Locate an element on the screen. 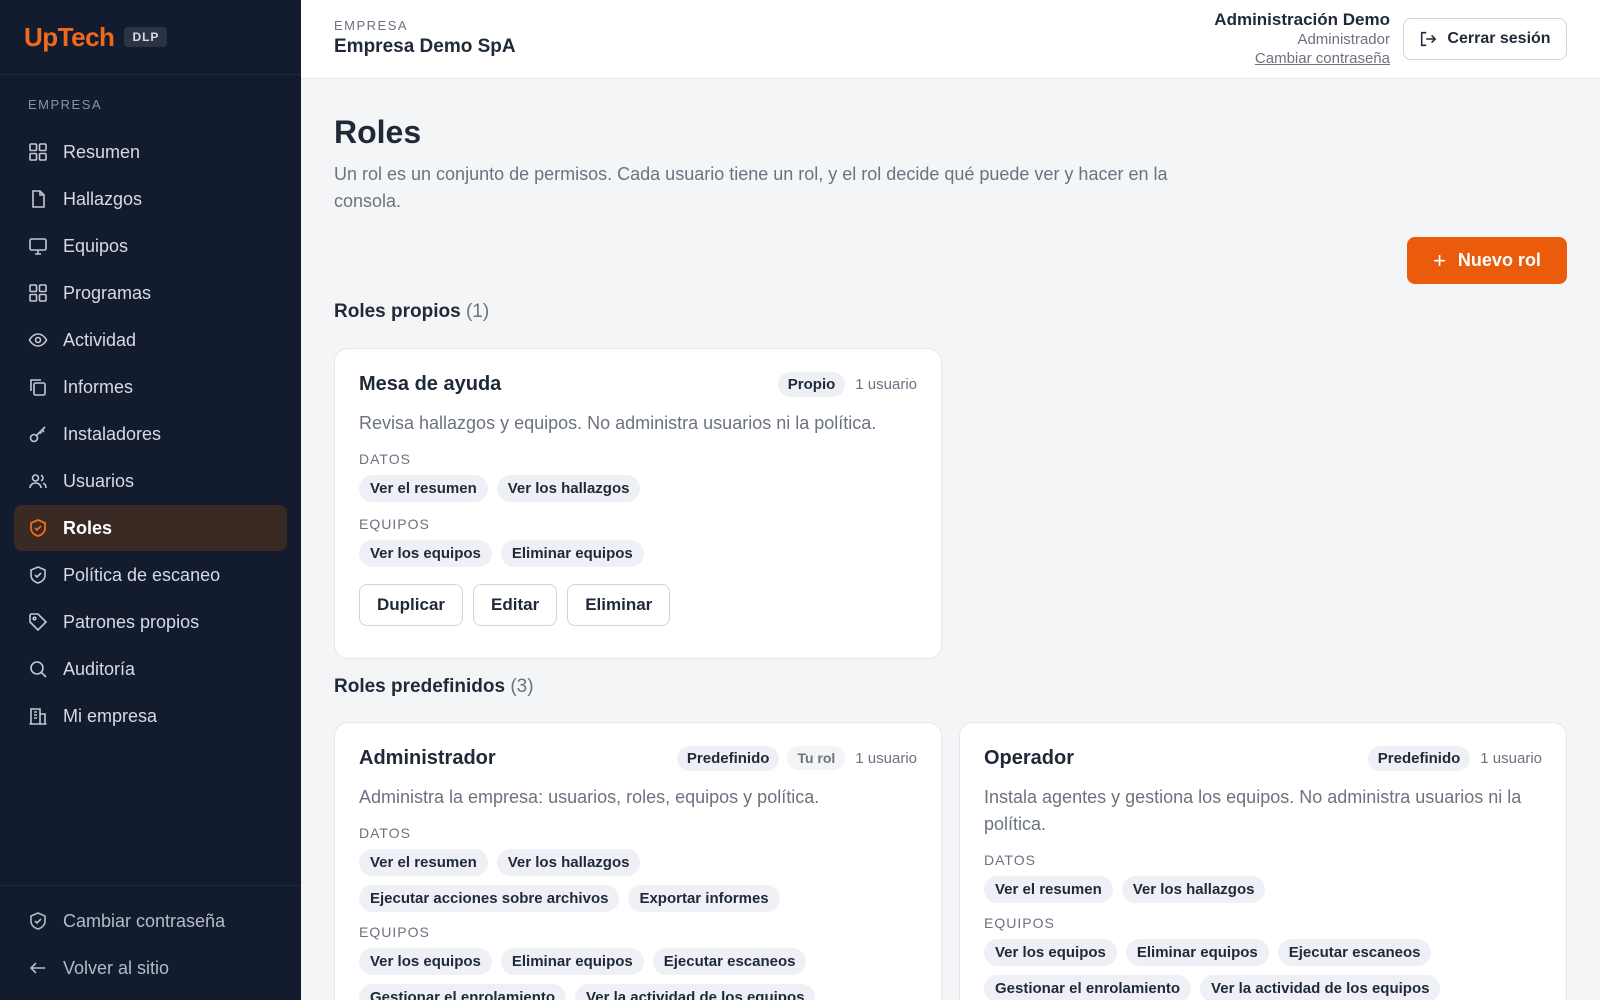 This screenshot has height=1000, width=1600. logout-button: Cerrar sesión is located at coordinates (1485, 39).